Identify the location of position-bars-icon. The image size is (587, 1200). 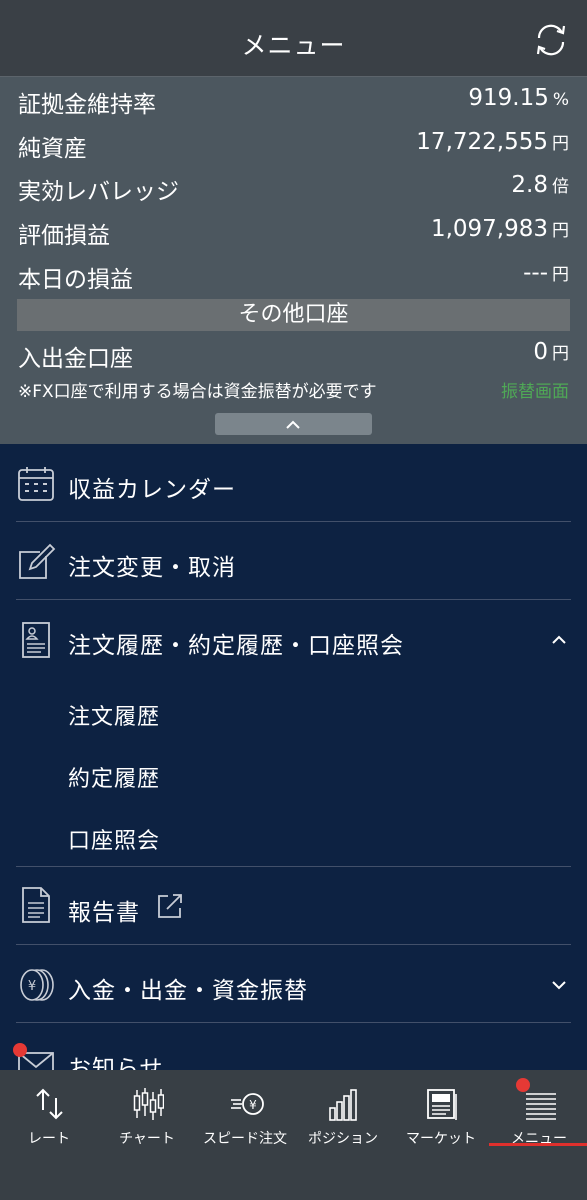
(343, 1105).